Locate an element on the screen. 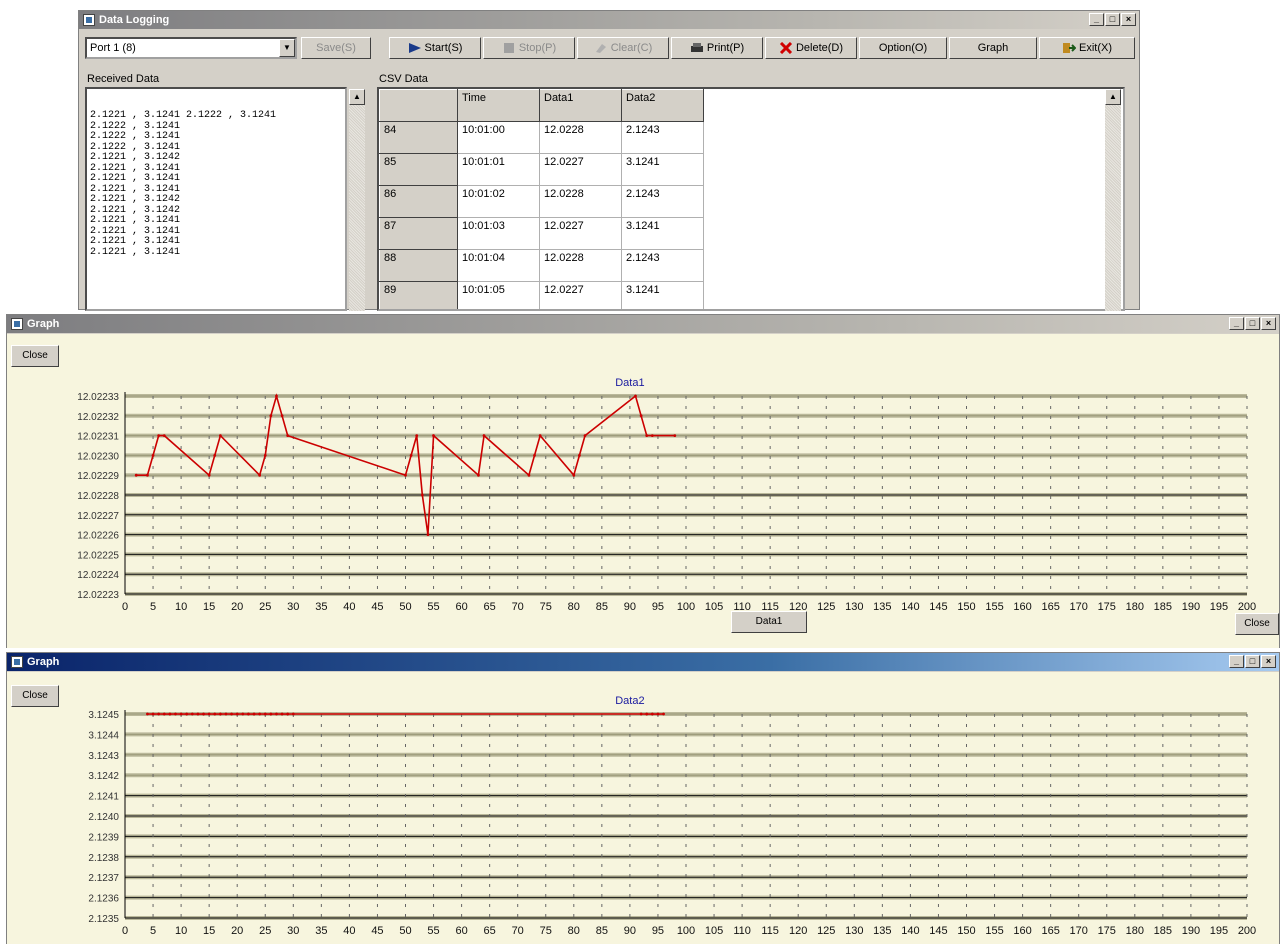  table-row: 85 10:01:01 12.0227 3.1241 is located at coordinates (541, 169).